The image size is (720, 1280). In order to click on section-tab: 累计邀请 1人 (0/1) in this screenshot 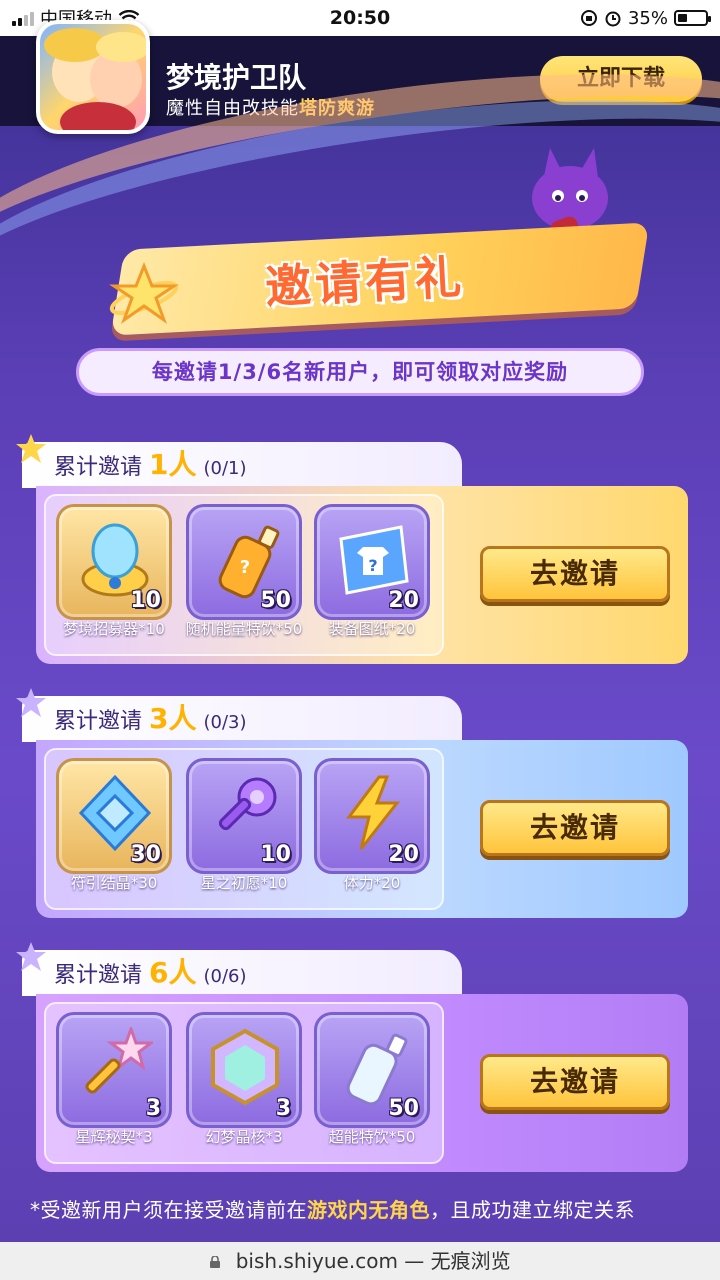, I will do `click(242, 465)`.